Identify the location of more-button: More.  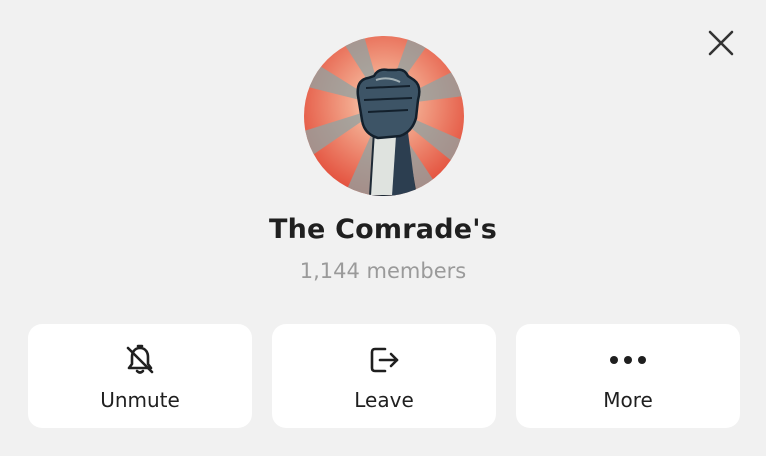
(628, 376).